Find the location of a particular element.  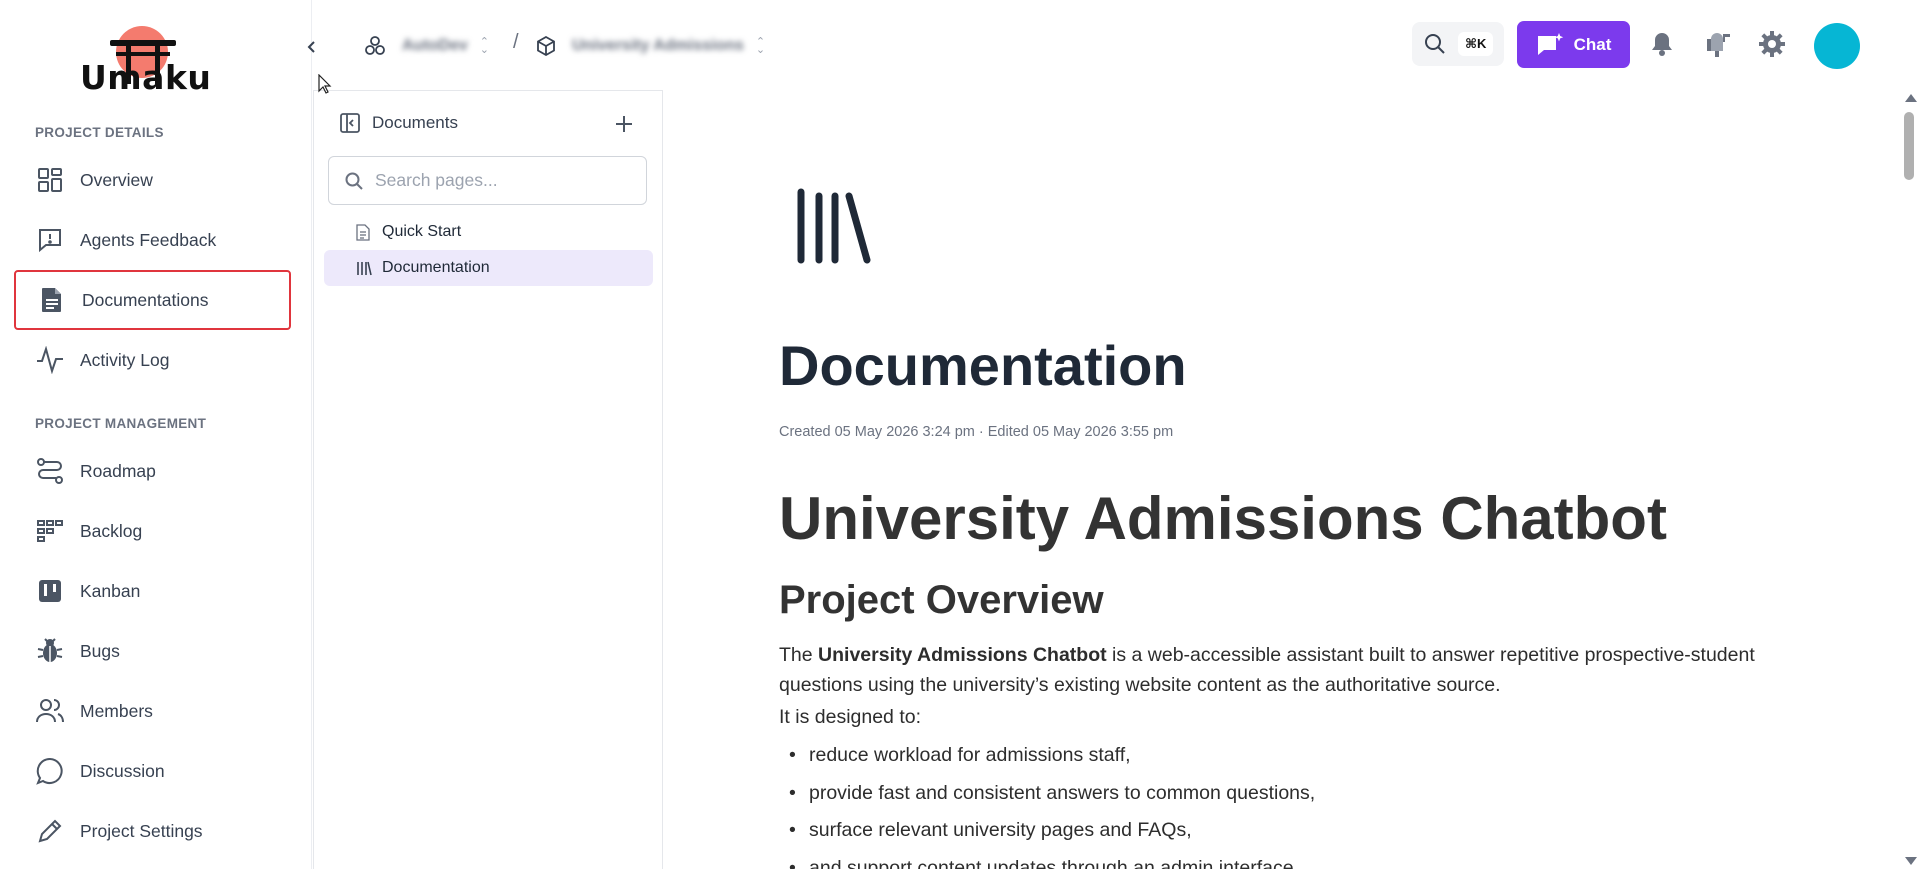

content-scrollbar is located at coordinates (1910, 479).